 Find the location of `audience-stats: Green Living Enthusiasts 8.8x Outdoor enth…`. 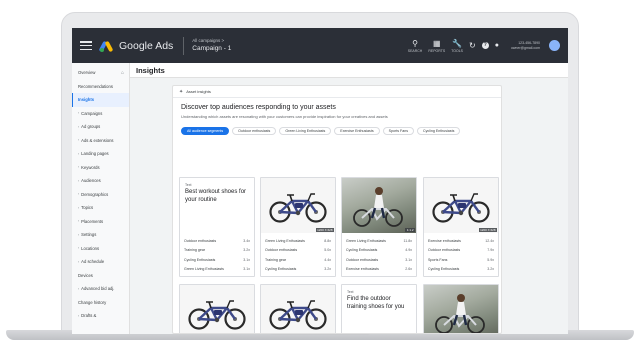

audience-stats: Green Living Enthusiasts 8.8x Outdoor enth… is located at coordinates (298, 254).